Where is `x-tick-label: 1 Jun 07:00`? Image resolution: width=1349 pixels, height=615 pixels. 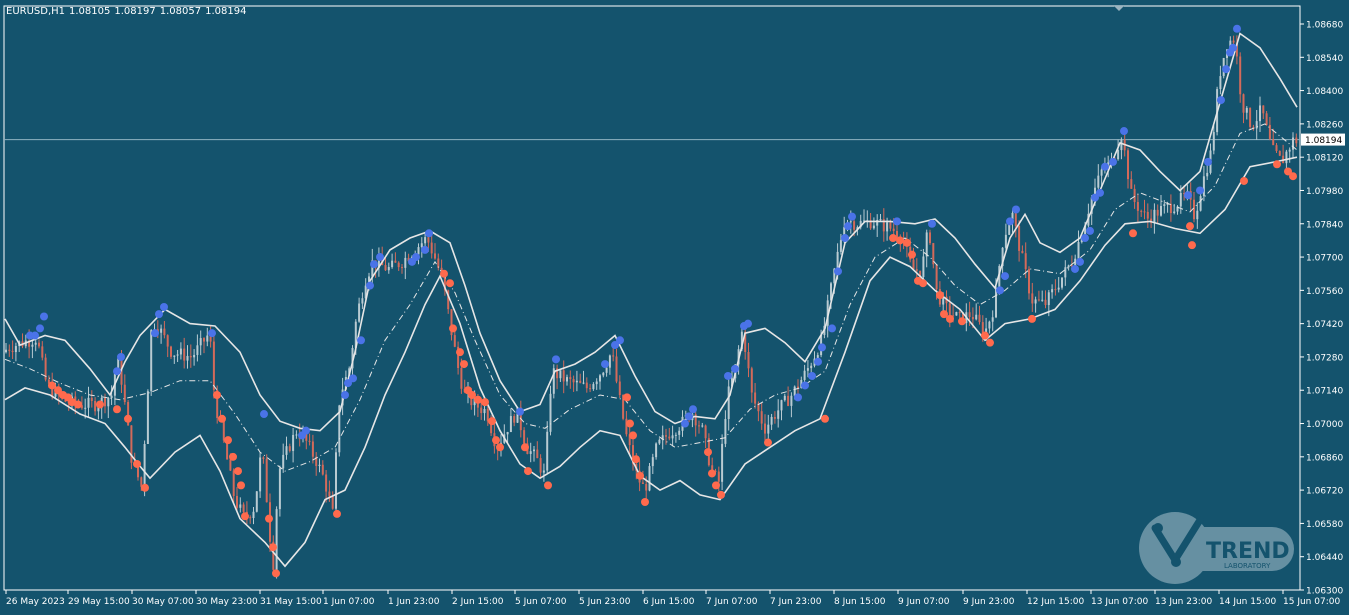 x-tick-label: 1 Jun 07:00 is located at coordinates (349, 602).